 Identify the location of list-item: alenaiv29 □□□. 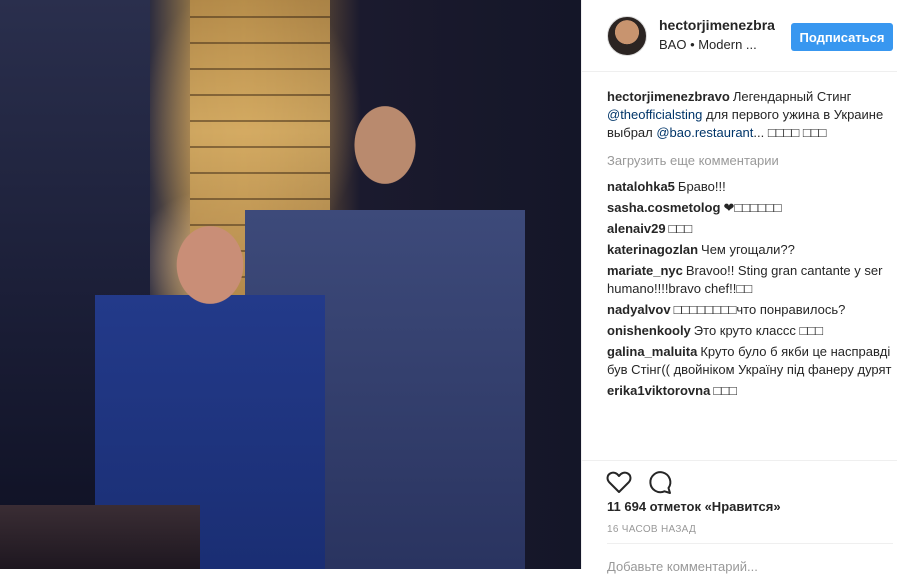
(750, 229).